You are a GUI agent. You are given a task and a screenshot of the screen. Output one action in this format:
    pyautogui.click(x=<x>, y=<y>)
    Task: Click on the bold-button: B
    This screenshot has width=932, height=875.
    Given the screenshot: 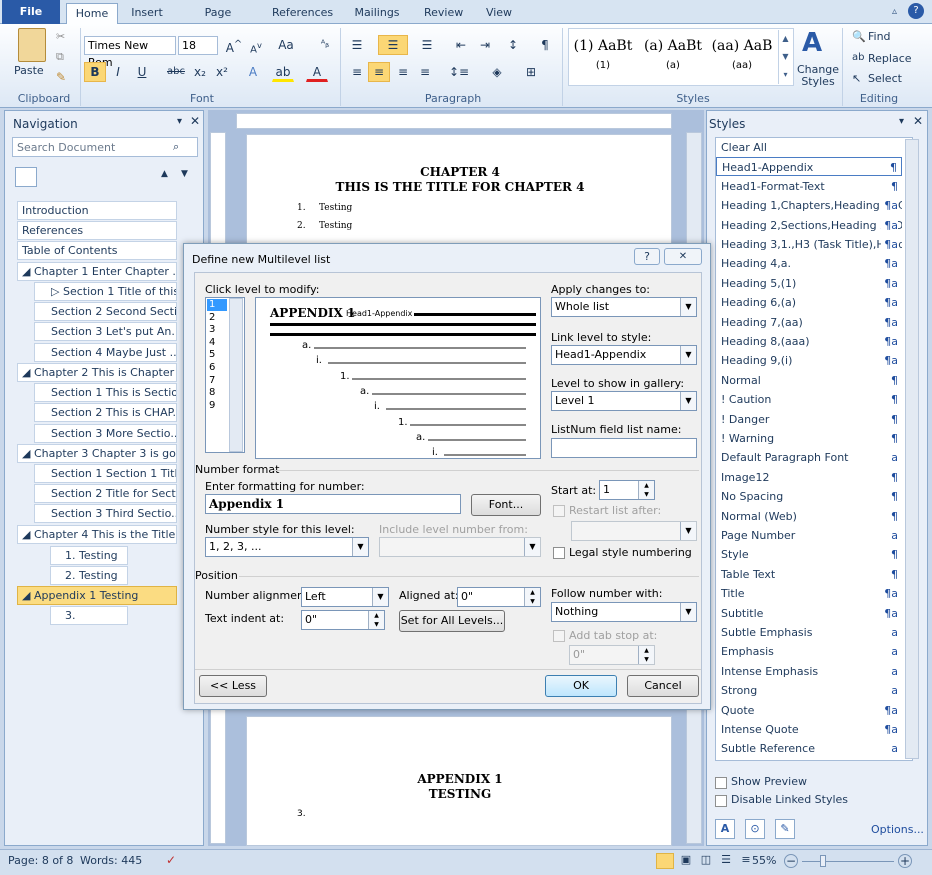 What is the action you would take?
    pyautogui.click(x=95, y=72)
    